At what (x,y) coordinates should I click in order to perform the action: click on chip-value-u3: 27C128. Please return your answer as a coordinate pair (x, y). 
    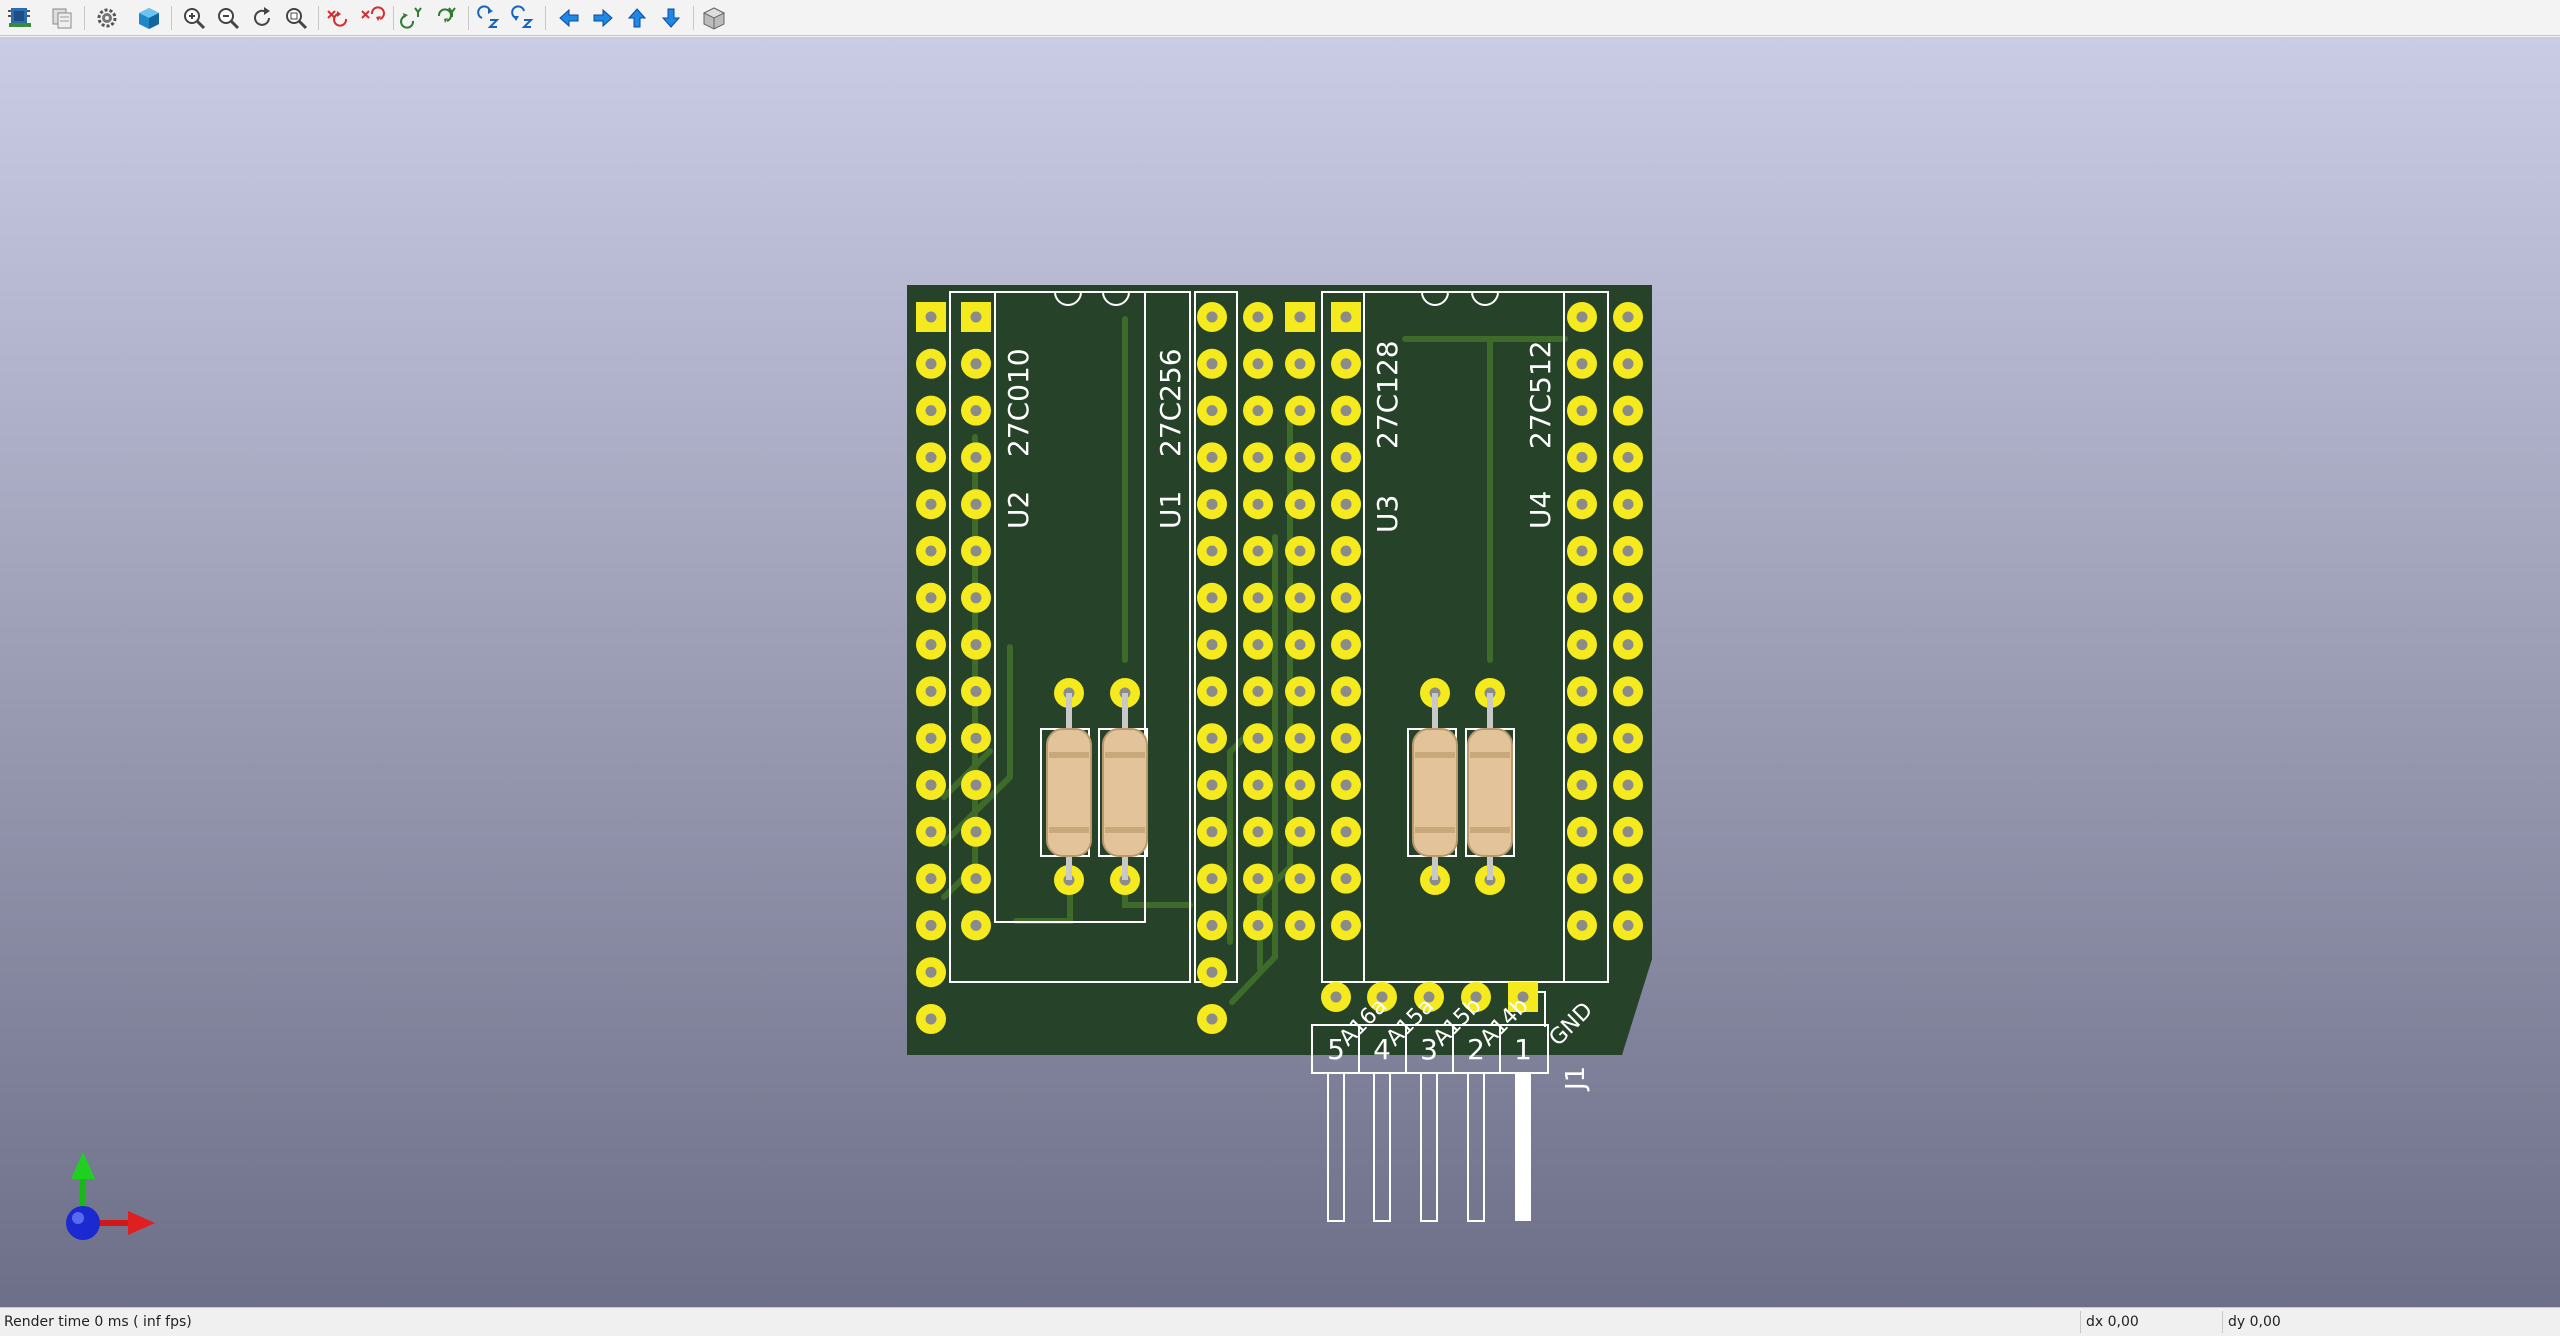
    Looking at the image, I should click on (1387, 394).